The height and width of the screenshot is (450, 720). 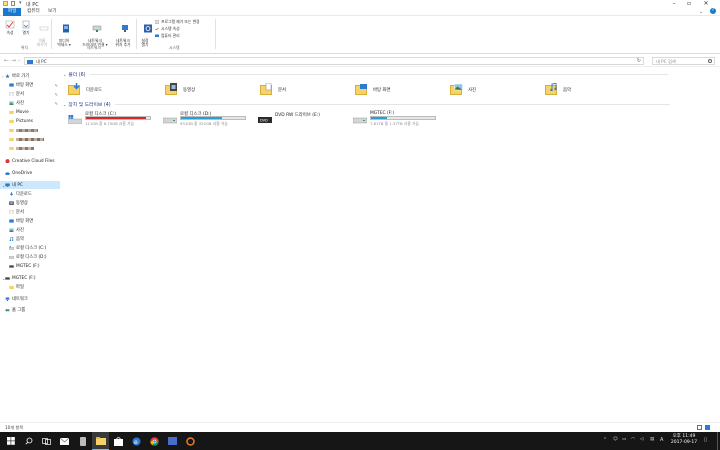 What do you see at coordinates (64, 37) in the screenshot?
I see `access-media-button: 미디어 액세스 ▾` at bounding box center [64, 37].